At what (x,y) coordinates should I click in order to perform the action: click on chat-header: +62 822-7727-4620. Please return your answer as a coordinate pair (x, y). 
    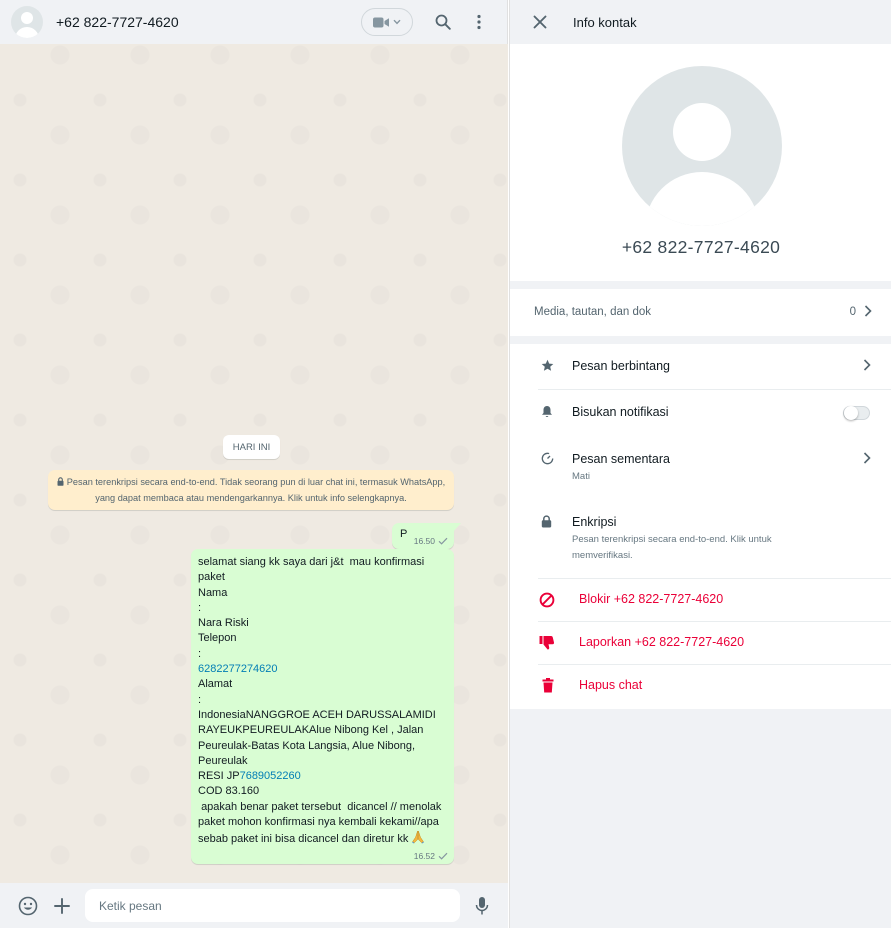
    Looking at the image, I should click on (254, 22).